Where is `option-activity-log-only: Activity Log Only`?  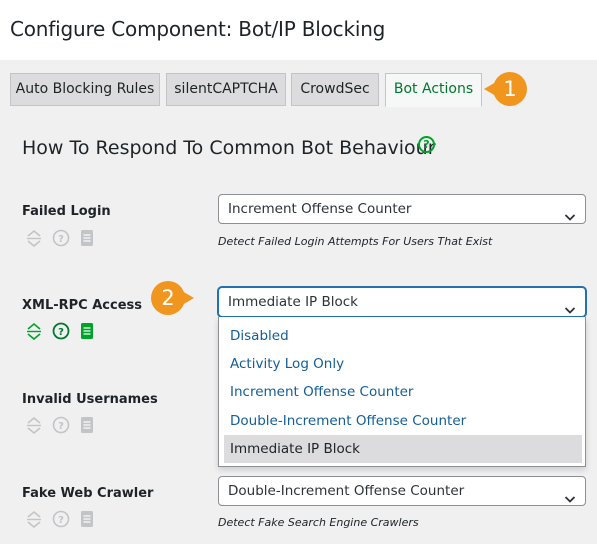 option-activity-log-only: Activity Log Only is located at coordinates (403, 364).